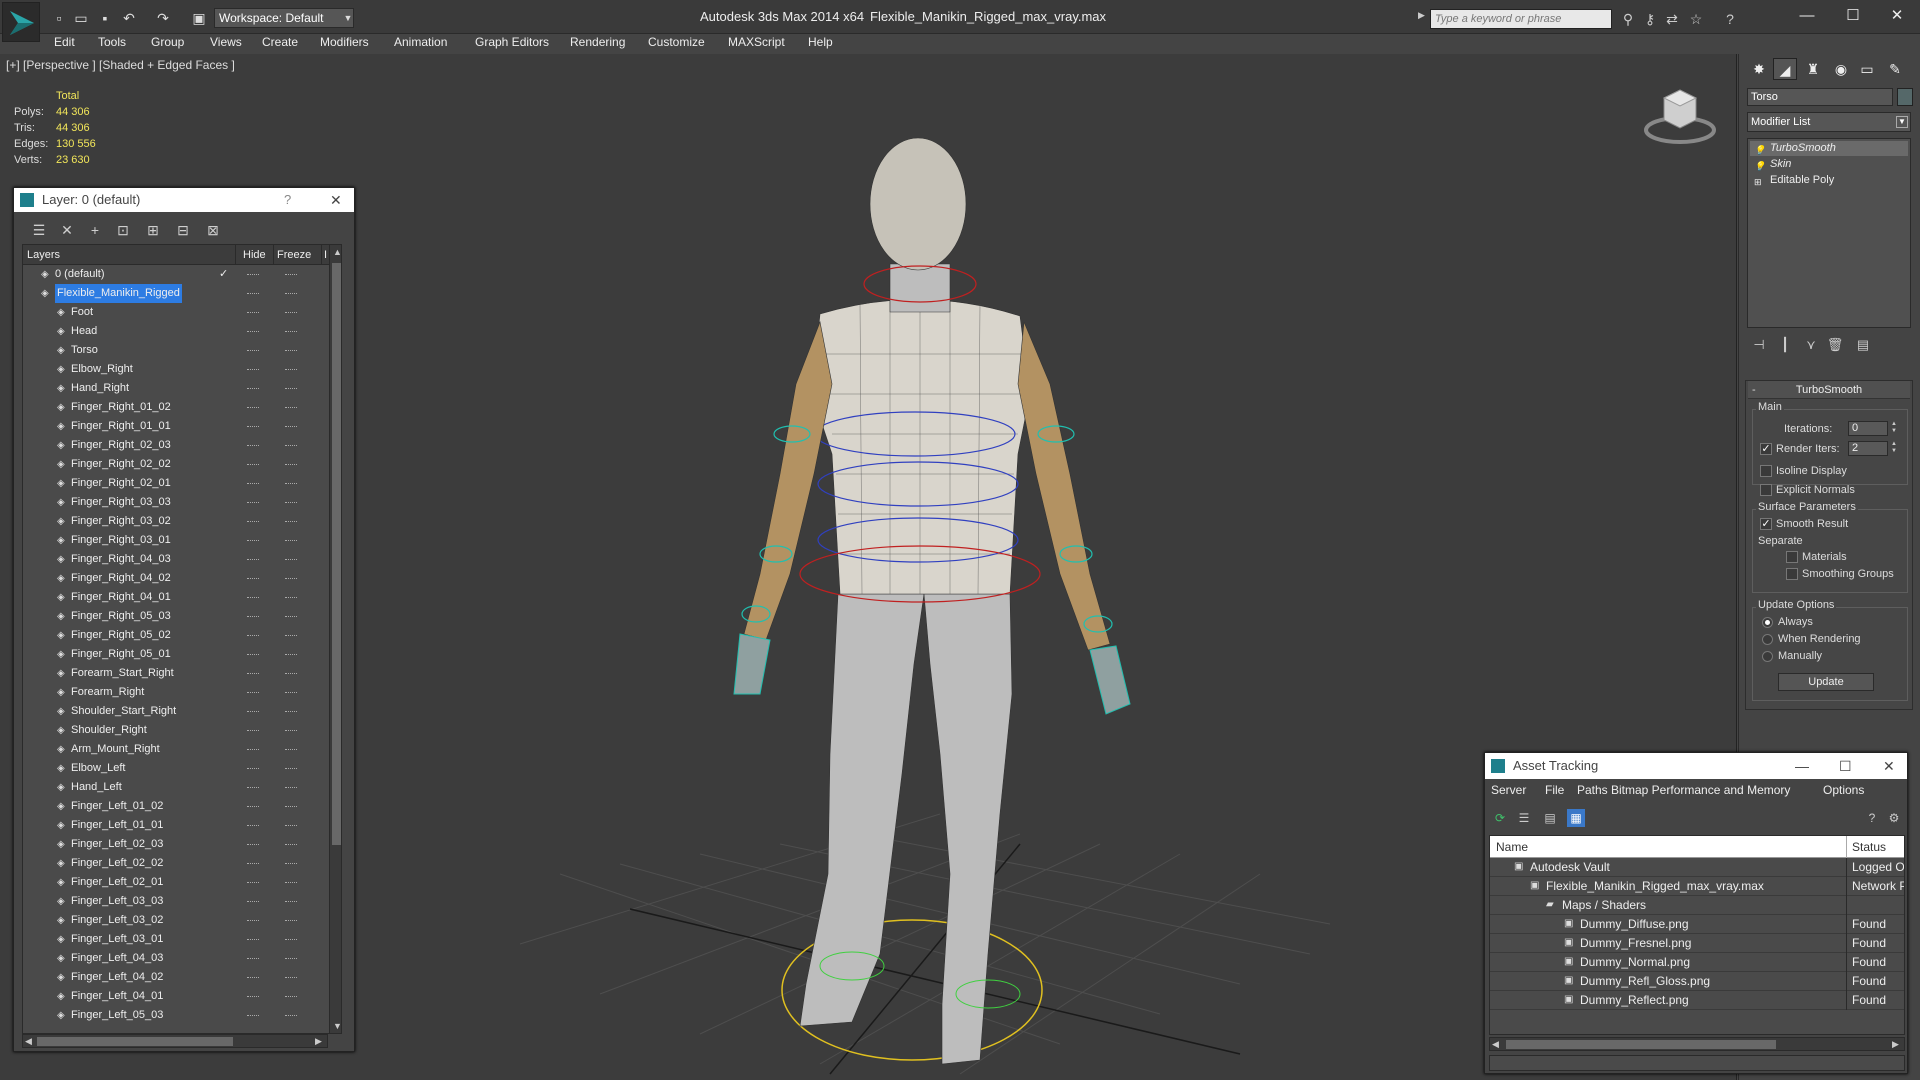 This screenshot has width=1920, height=1080. Describe the element at coordinates (1829, 390) in the screenshot. I see `rollout-header: - TurboSmooth` at that location.